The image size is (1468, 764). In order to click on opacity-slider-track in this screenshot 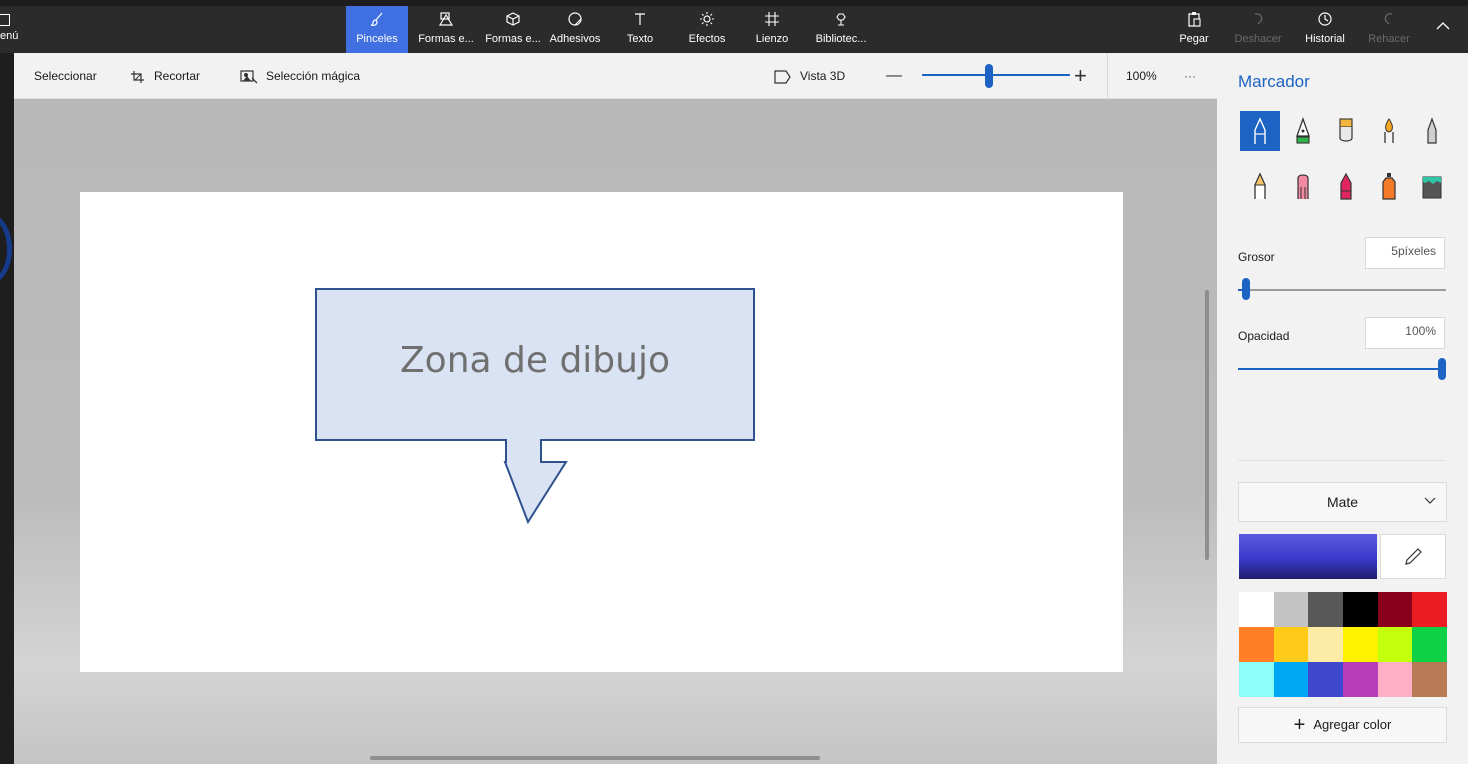, I will do `click(1342, 369)`.